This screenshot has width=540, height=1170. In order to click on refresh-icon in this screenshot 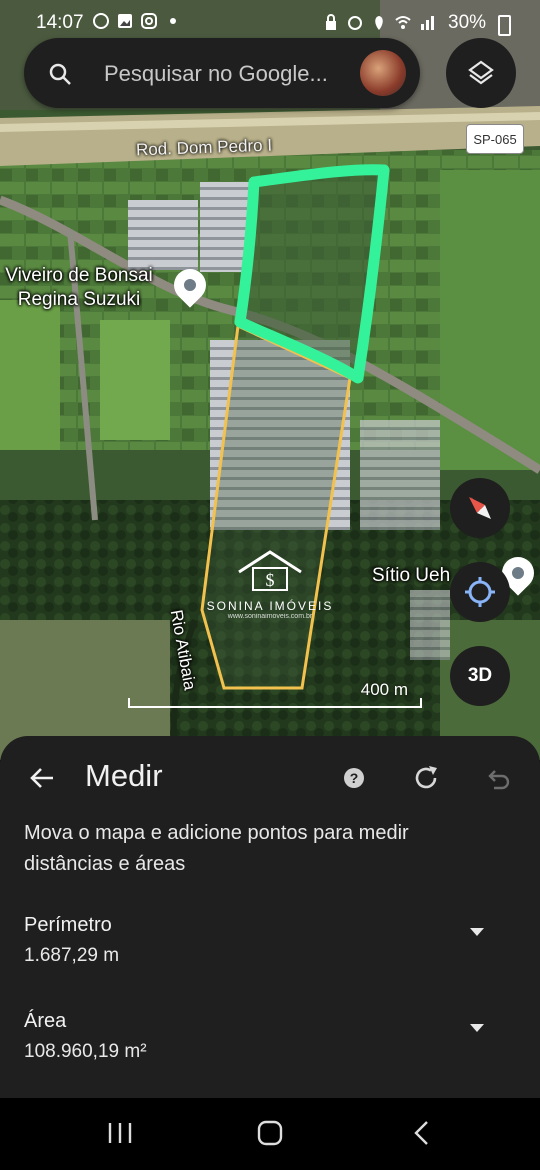, I will do `click(426, 778)`.